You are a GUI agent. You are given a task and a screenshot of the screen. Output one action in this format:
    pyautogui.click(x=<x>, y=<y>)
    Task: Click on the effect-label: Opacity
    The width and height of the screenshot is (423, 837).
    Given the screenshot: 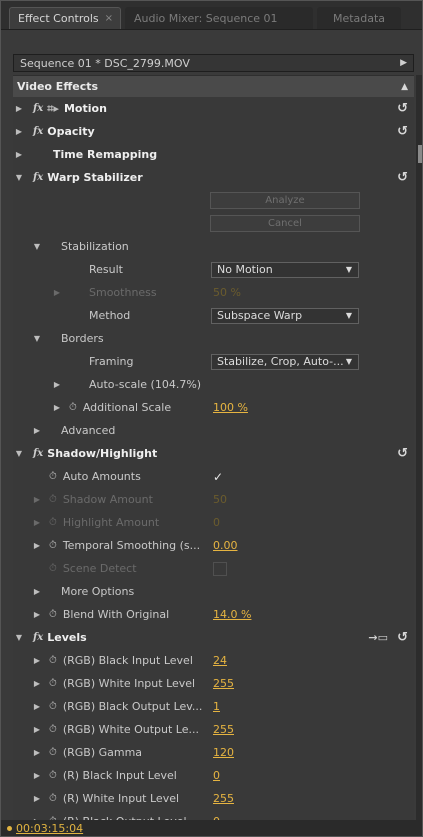 What is the action you would take?
    pyautogui.click(x=71, y=131)
    